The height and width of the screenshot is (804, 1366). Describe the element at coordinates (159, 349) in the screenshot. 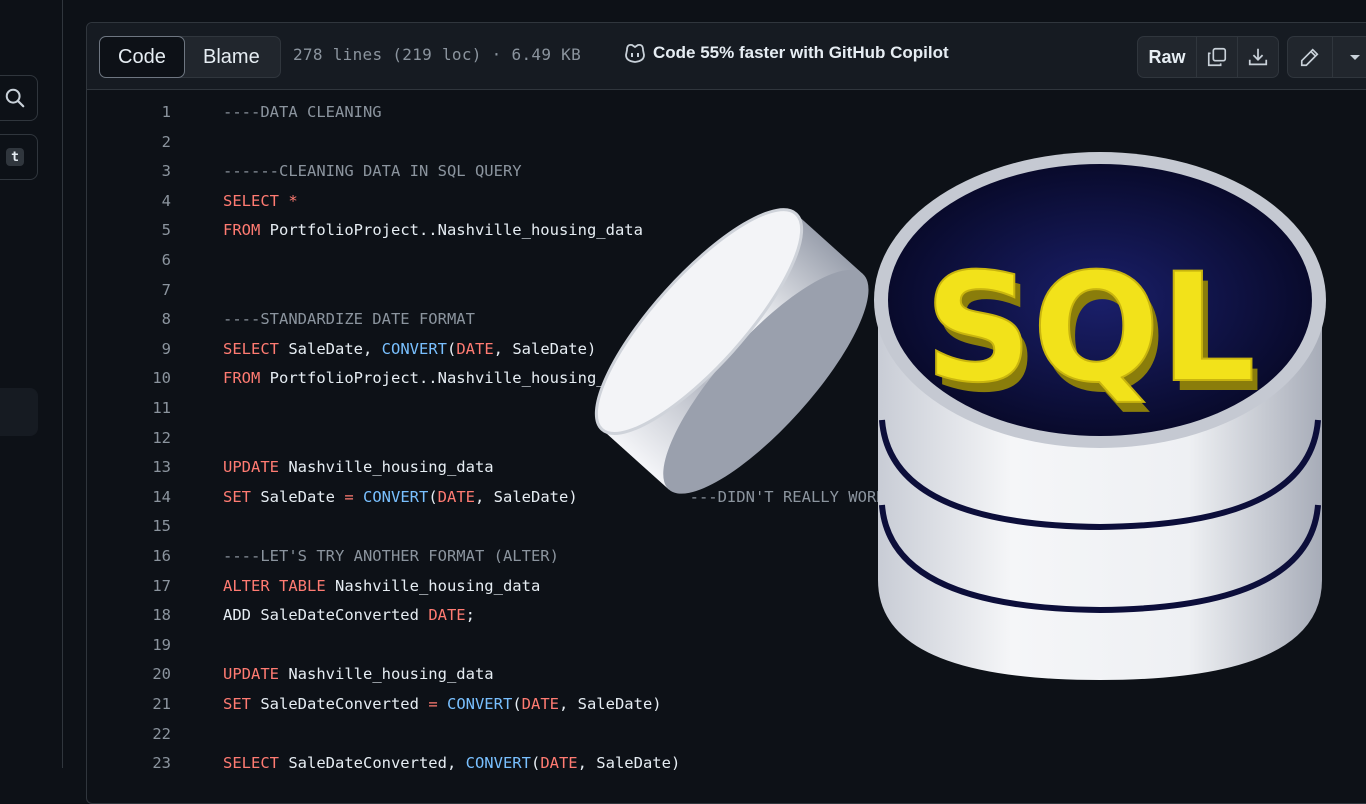

I see `line-number: 9` at that location.